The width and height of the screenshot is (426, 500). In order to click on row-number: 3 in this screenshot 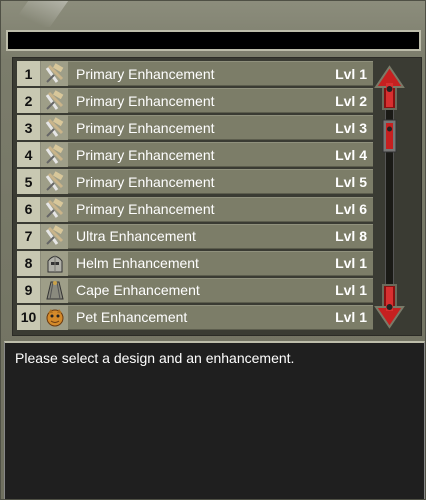, I will do `click(29, 128)`.